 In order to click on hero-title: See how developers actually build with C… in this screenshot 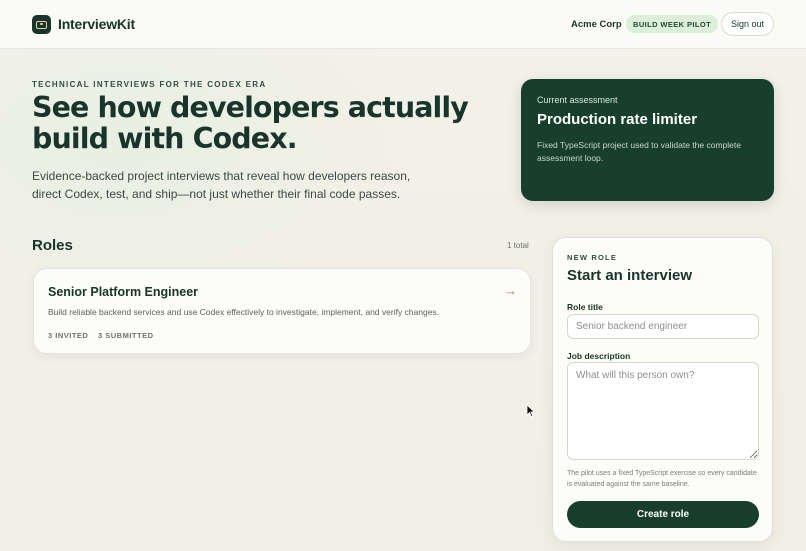, I will do `click(250, 123)`.